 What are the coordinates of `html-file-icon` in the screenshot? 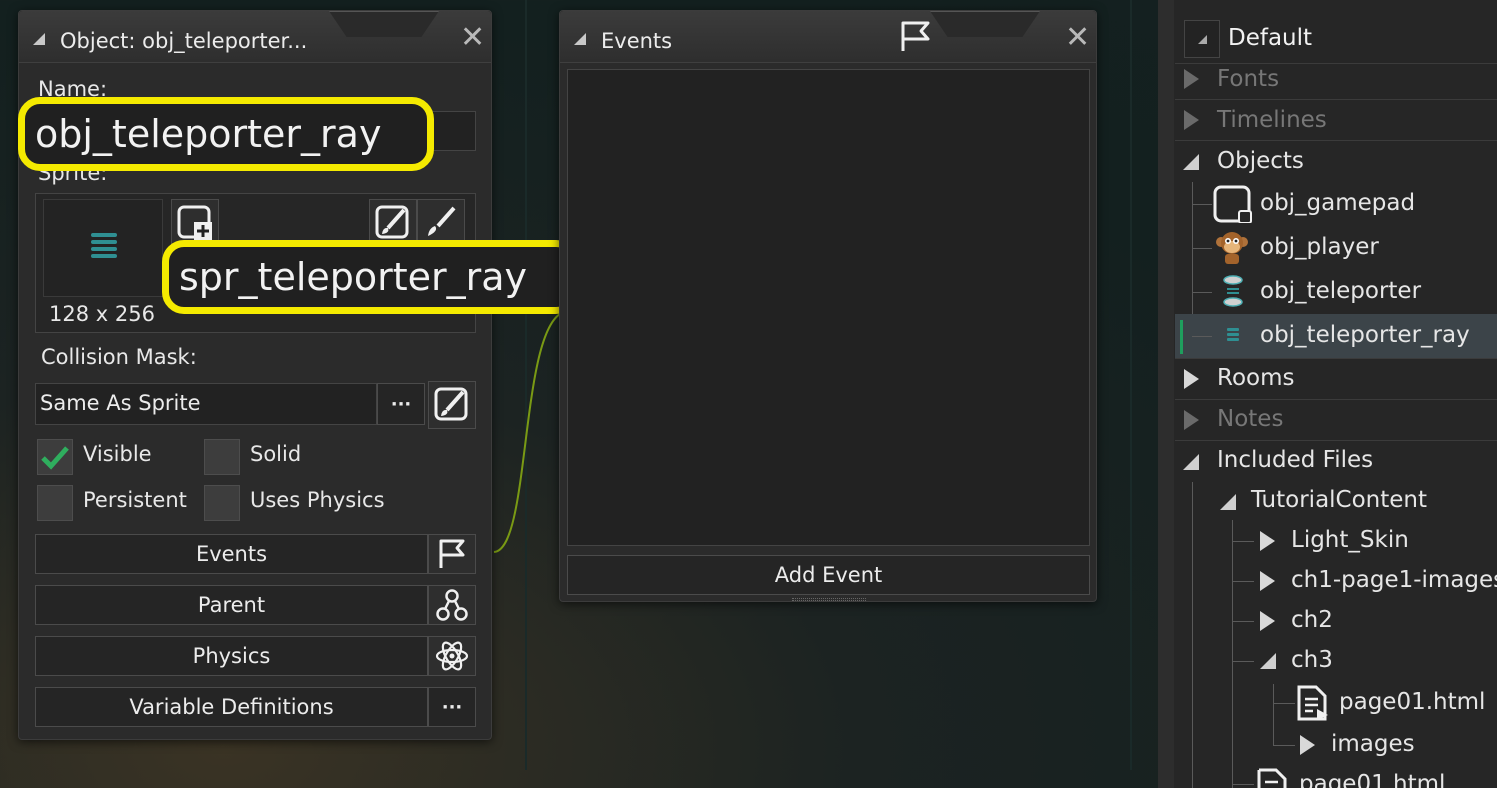 It's located at (1272, 778).